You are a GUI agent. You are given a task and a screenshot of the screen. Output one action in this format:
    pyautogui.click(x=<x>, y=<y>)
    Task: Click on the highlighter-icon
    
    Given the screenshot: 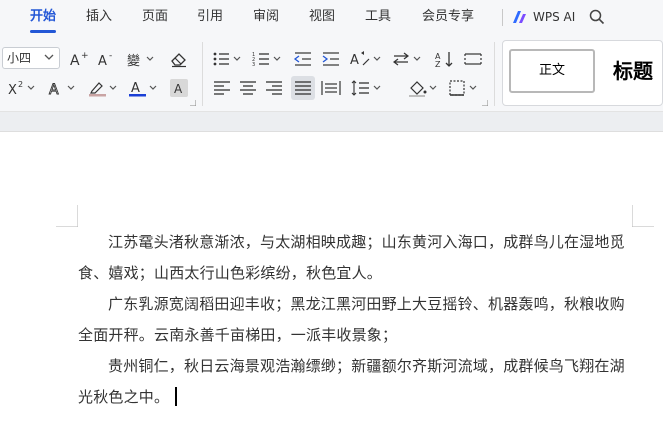 What is the action you would take?
    pyautogui.click(x=103, y=89)
    